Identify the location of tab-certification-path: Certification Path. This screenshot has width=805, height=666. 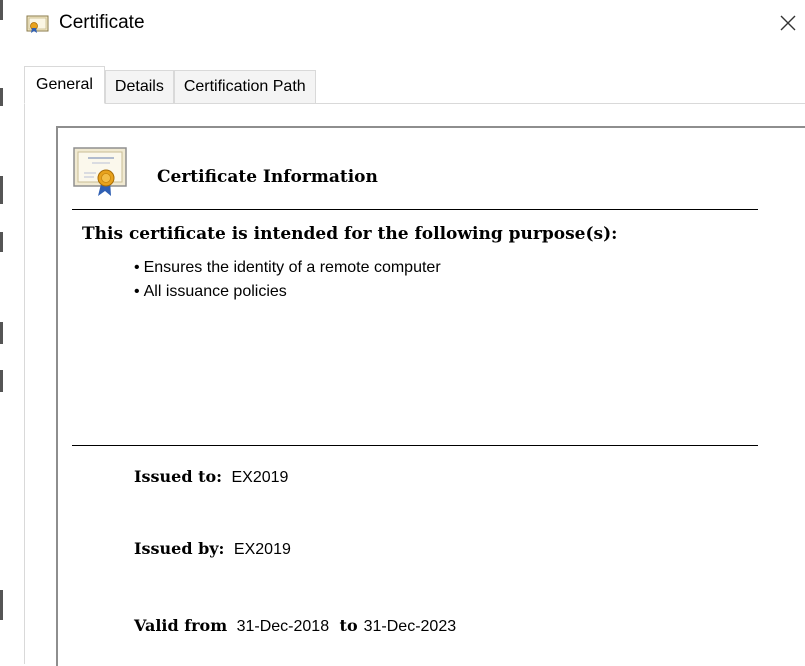
(244, 86).